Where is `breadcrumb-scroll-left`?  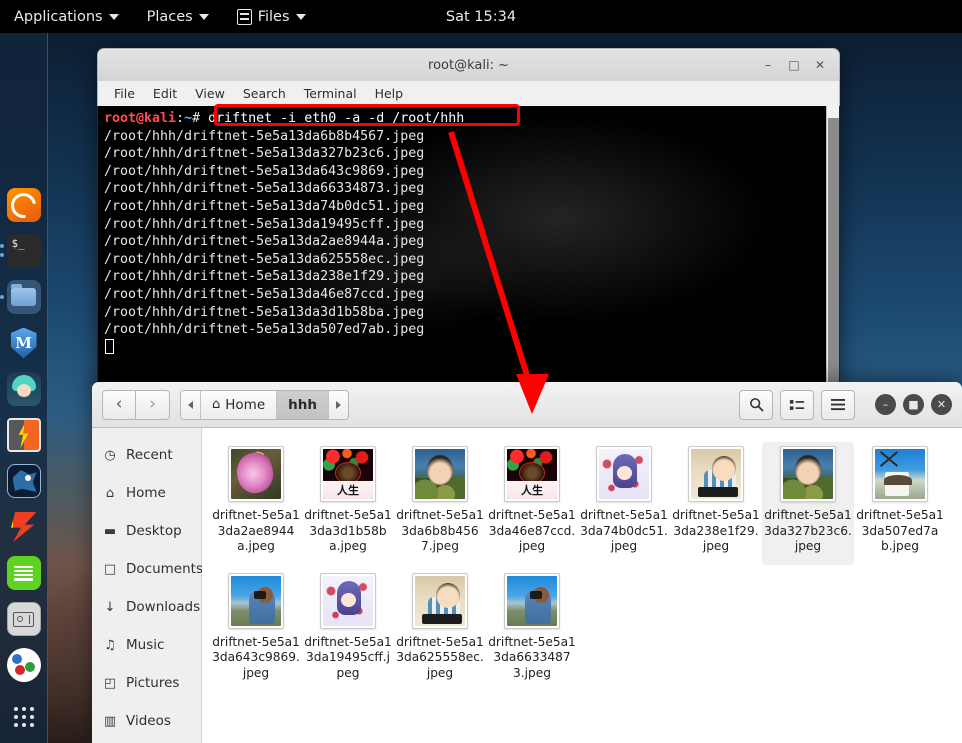
breadcrumb-scroll-left is located at coordinates (191, 404).